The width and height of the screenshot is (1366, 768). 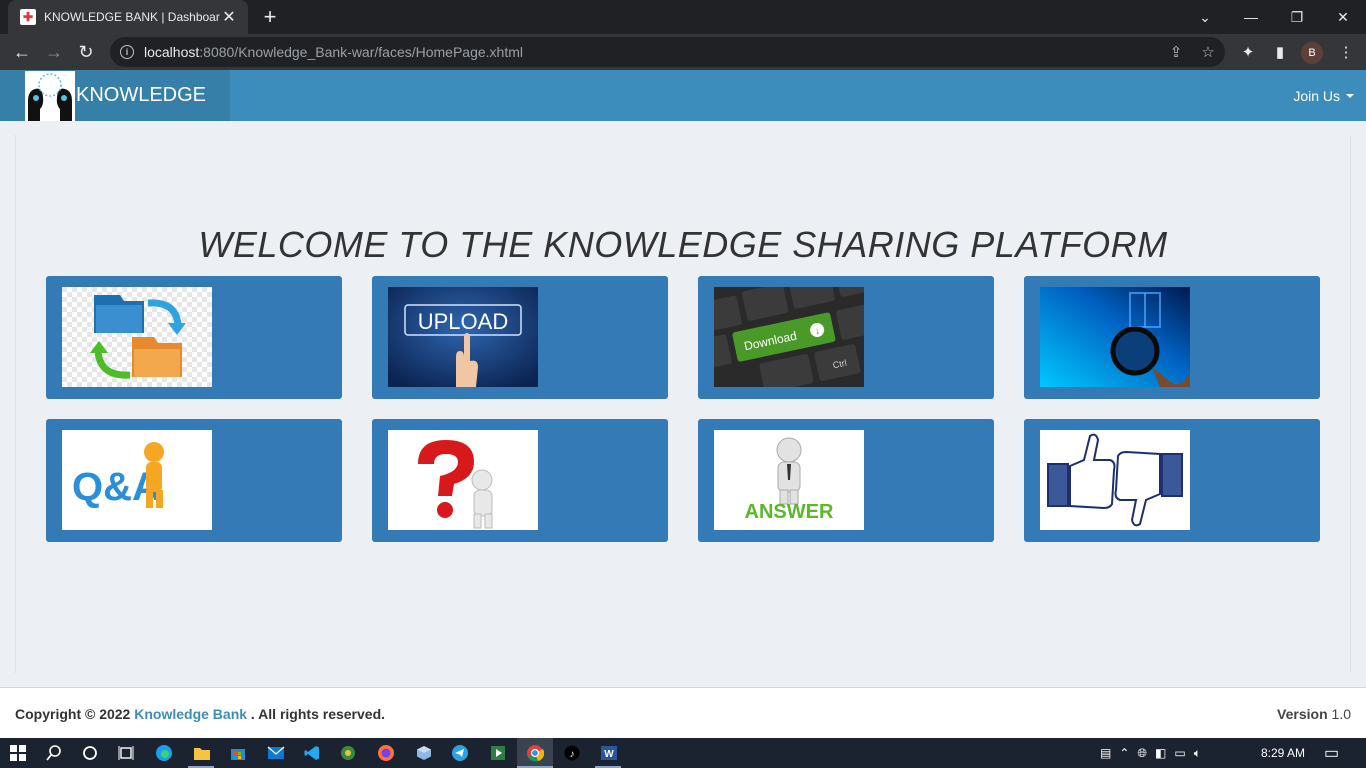 What do you see at coordinates (270, 17) in the screenshot?
I see `new-tab-button: +` at bounding box center [270, 17].